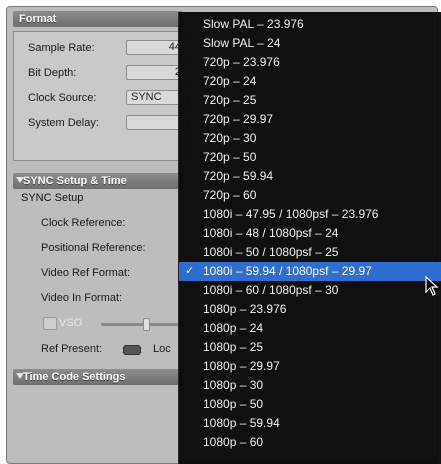  I want to click on sample-rate-label: Sample Rate:, so click(61, 48).